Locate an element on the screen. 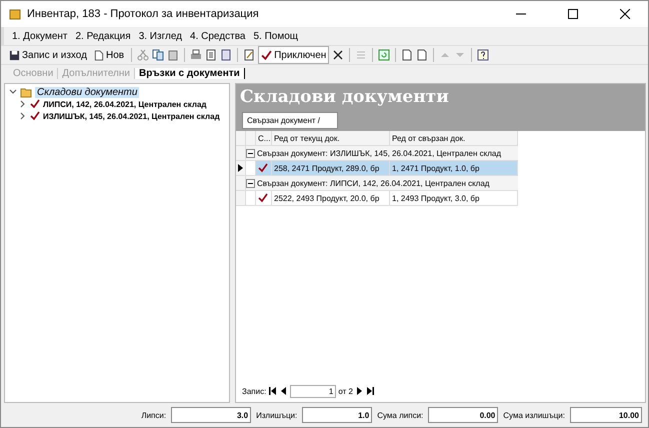 This screenshot has width=649, height=428. menu-item: 4. Средства is located at coordinates (218, 36).